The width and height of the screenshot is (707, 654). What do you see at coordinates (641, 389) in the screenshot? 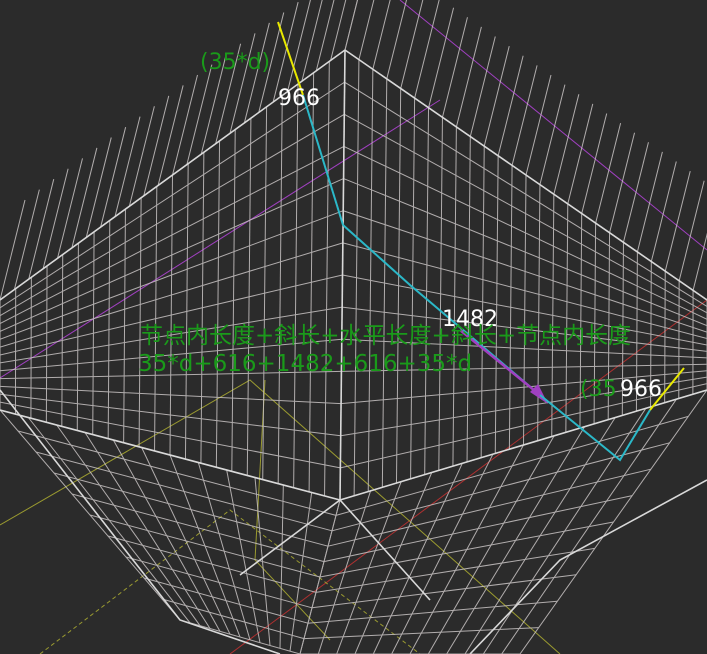
I see `right-length-label: 966` at bounding box center [641, 389].